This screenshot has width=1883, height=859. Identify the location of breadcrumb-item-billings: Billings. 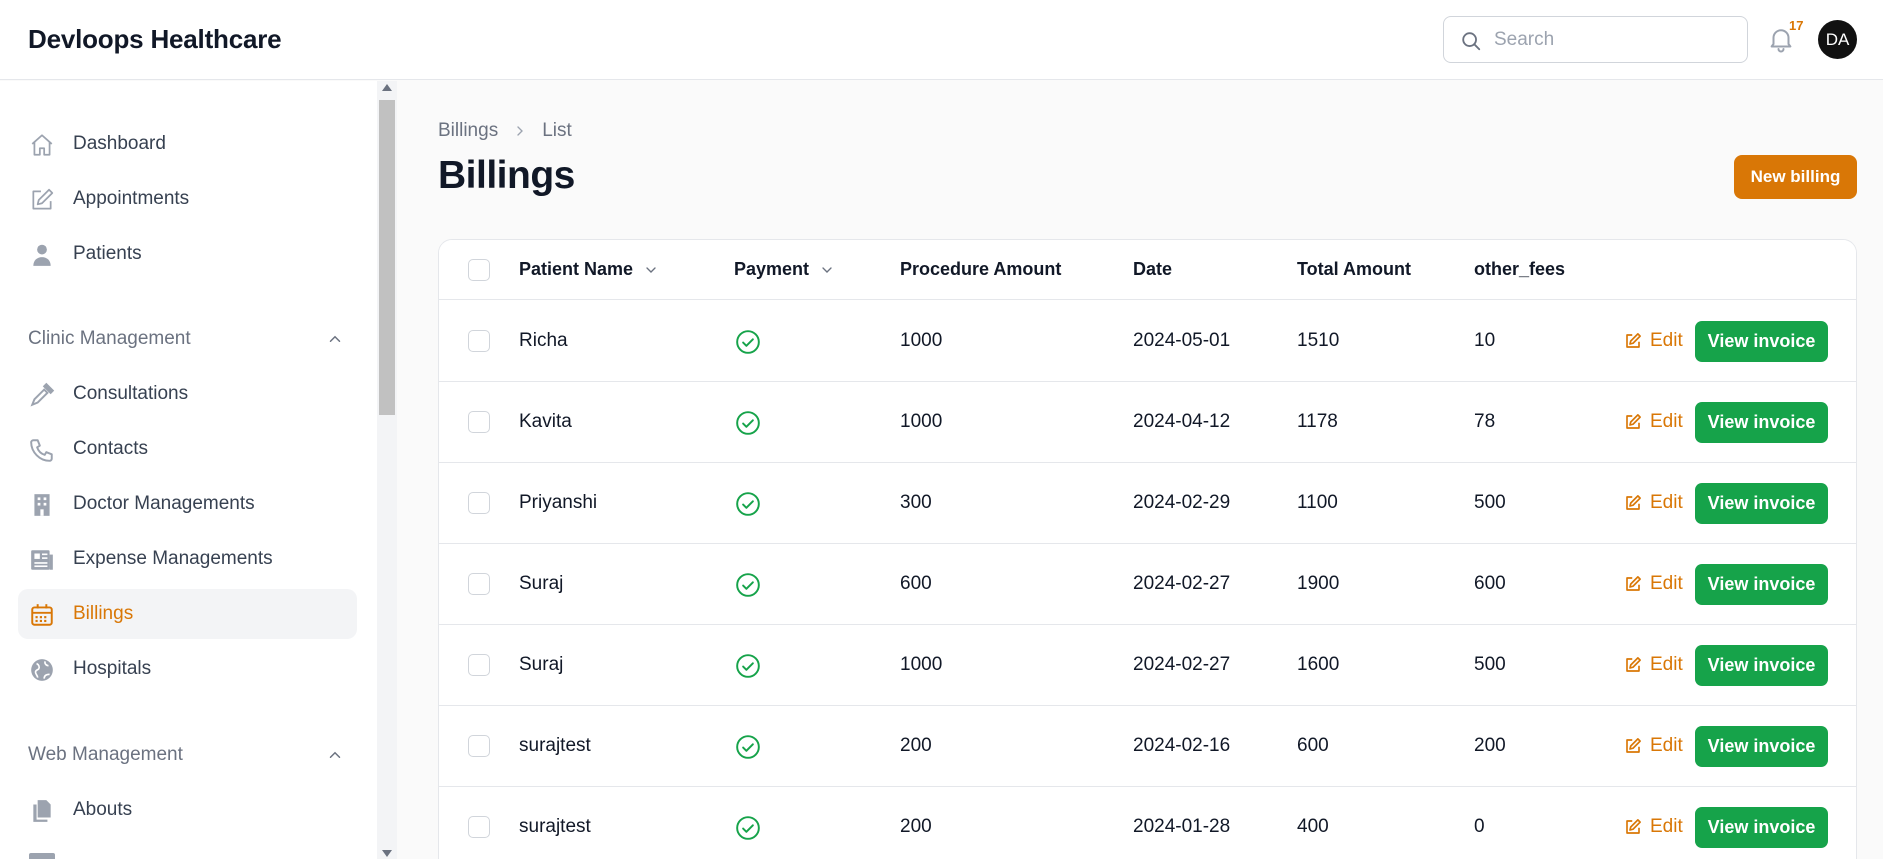
(468, 131).